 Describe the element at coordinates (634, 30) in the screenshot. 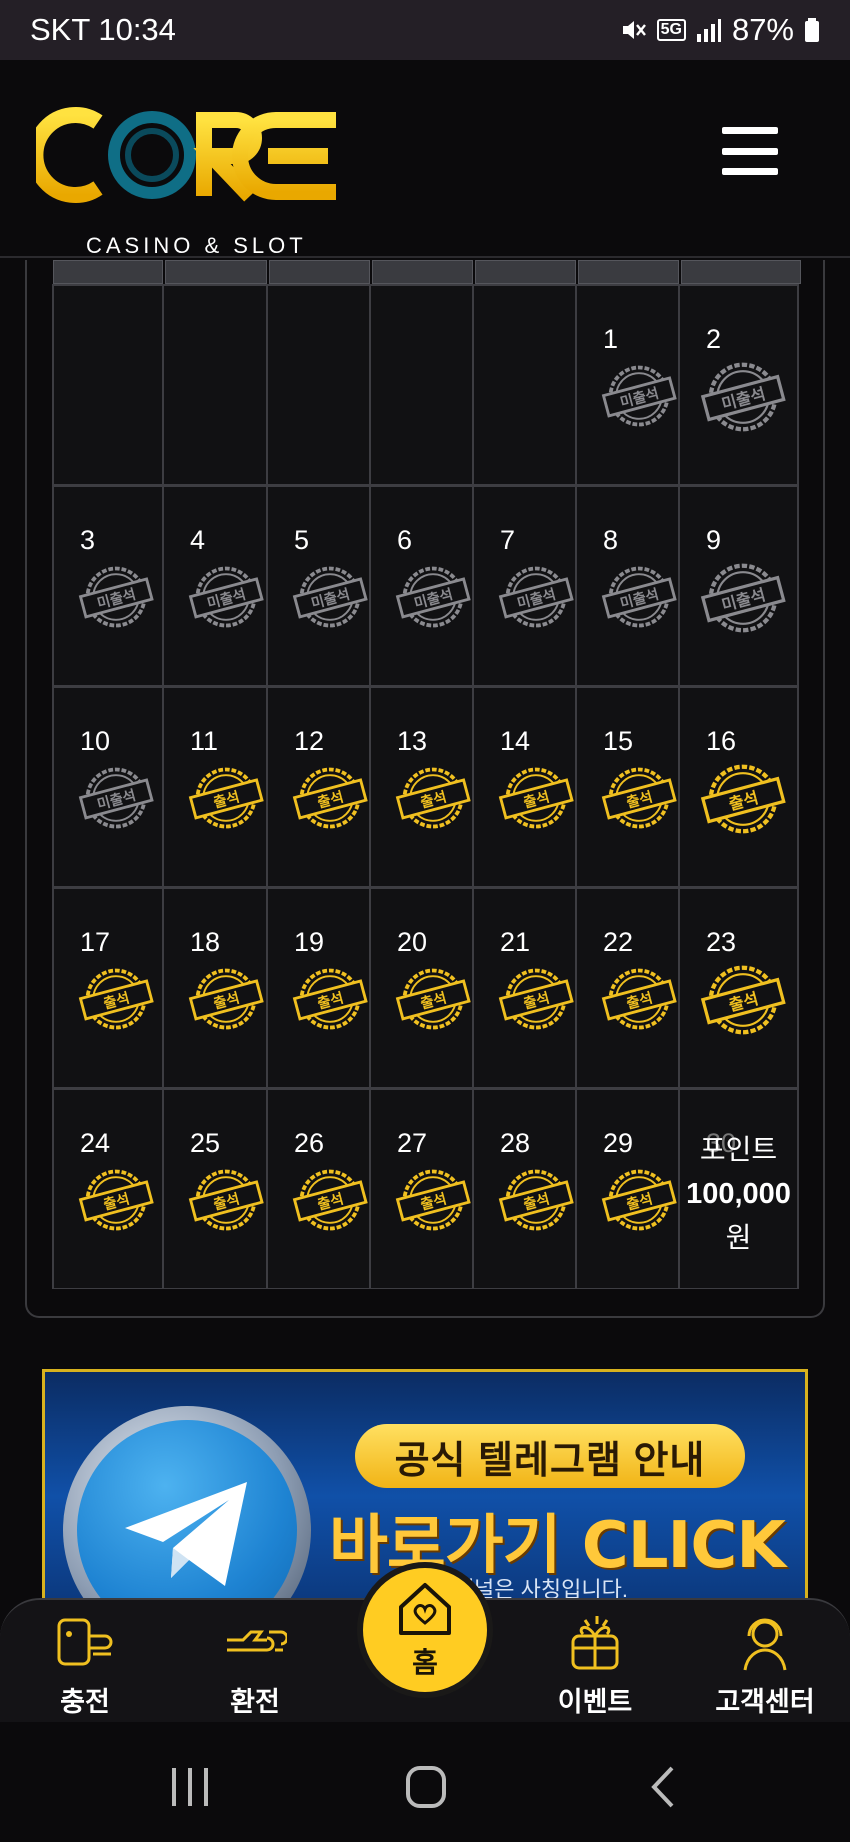

I see `mute-icon` at that location.